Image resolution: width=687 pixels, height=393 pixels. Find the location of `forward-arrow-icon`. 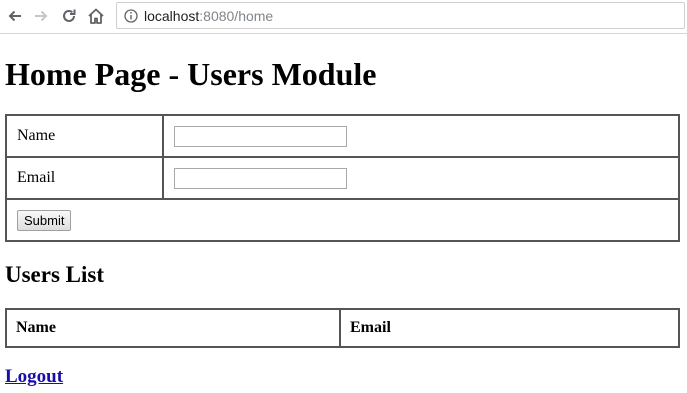

forward-arrow-icon is located at coordinates (41, 16).